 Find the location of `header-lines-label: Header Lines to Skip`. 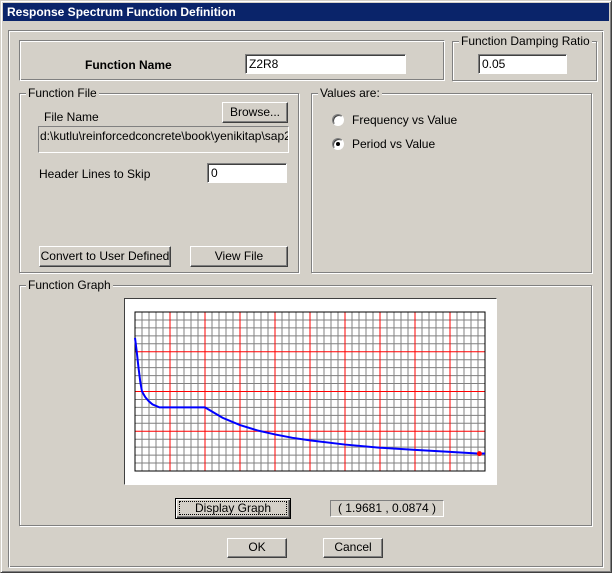

header-lines-label: Header Lines to Skip is located at coordinates (95, 174).